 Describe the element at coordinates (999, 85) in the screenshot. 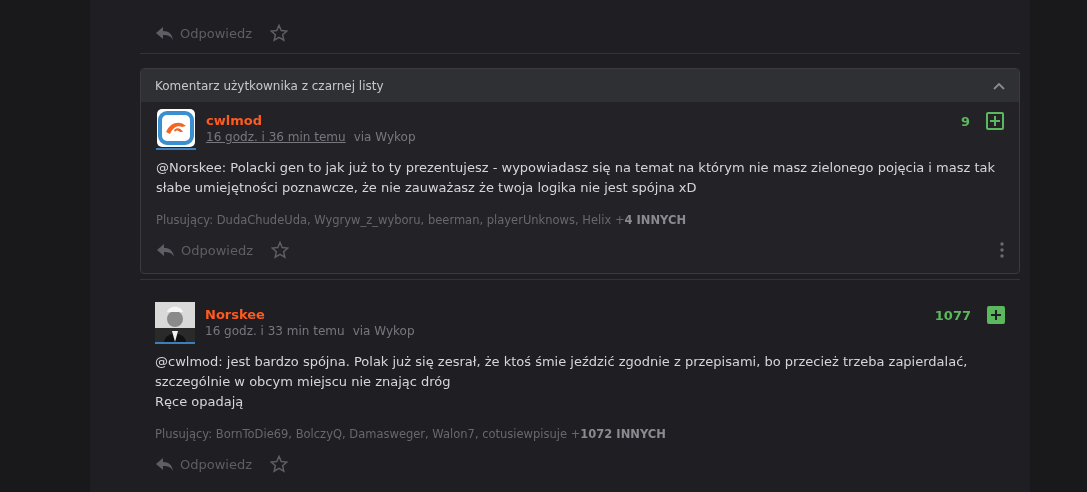

I see `caret-up-icon` at that location.